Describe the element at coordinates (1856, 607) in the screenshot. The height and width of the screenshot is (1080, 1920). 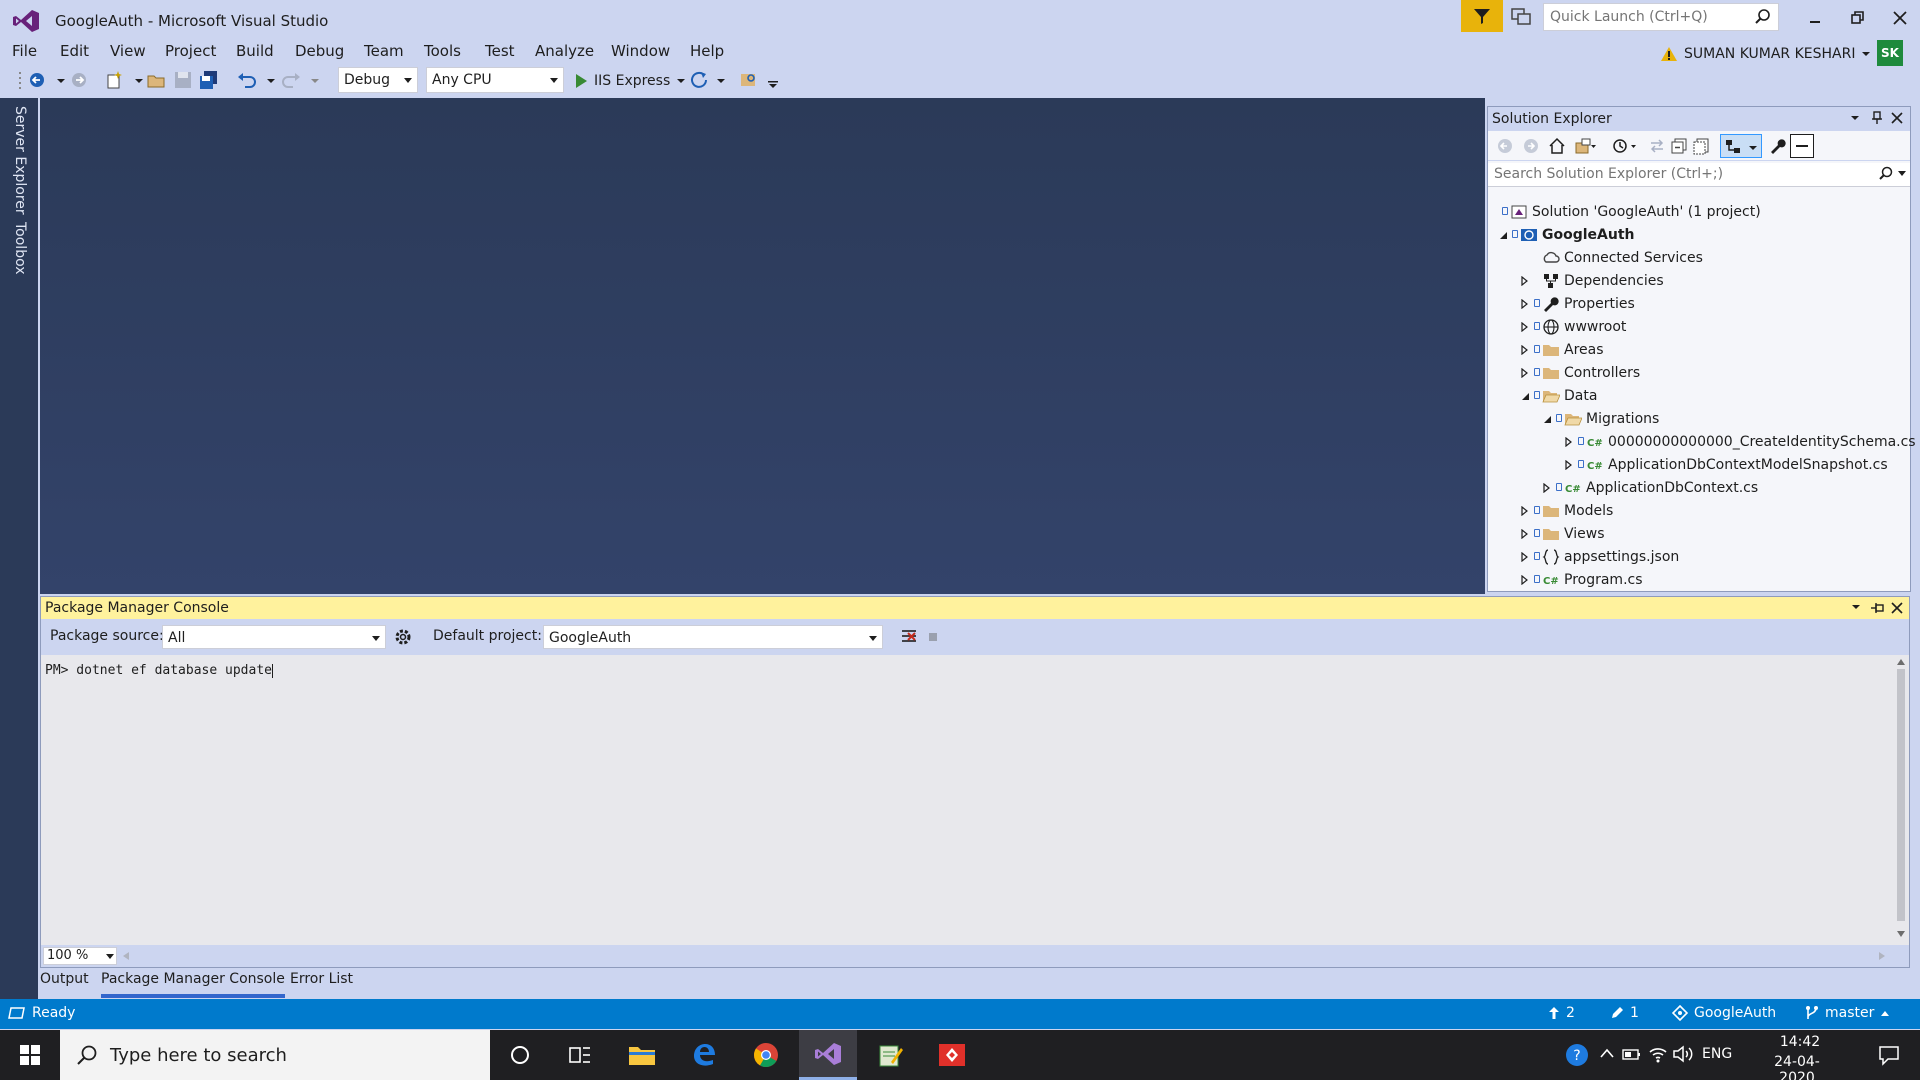
I see `panel-menu-icon` at that location.